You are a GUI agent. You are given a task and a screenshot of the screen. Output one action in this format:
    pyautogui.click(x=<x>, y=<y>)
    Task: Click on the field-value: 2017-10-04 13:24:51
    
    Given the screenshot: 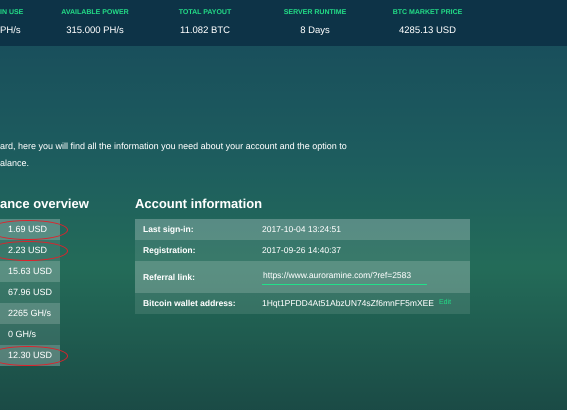 What is the action you would take?
    pyautogui.click(x=301, y=229)
    